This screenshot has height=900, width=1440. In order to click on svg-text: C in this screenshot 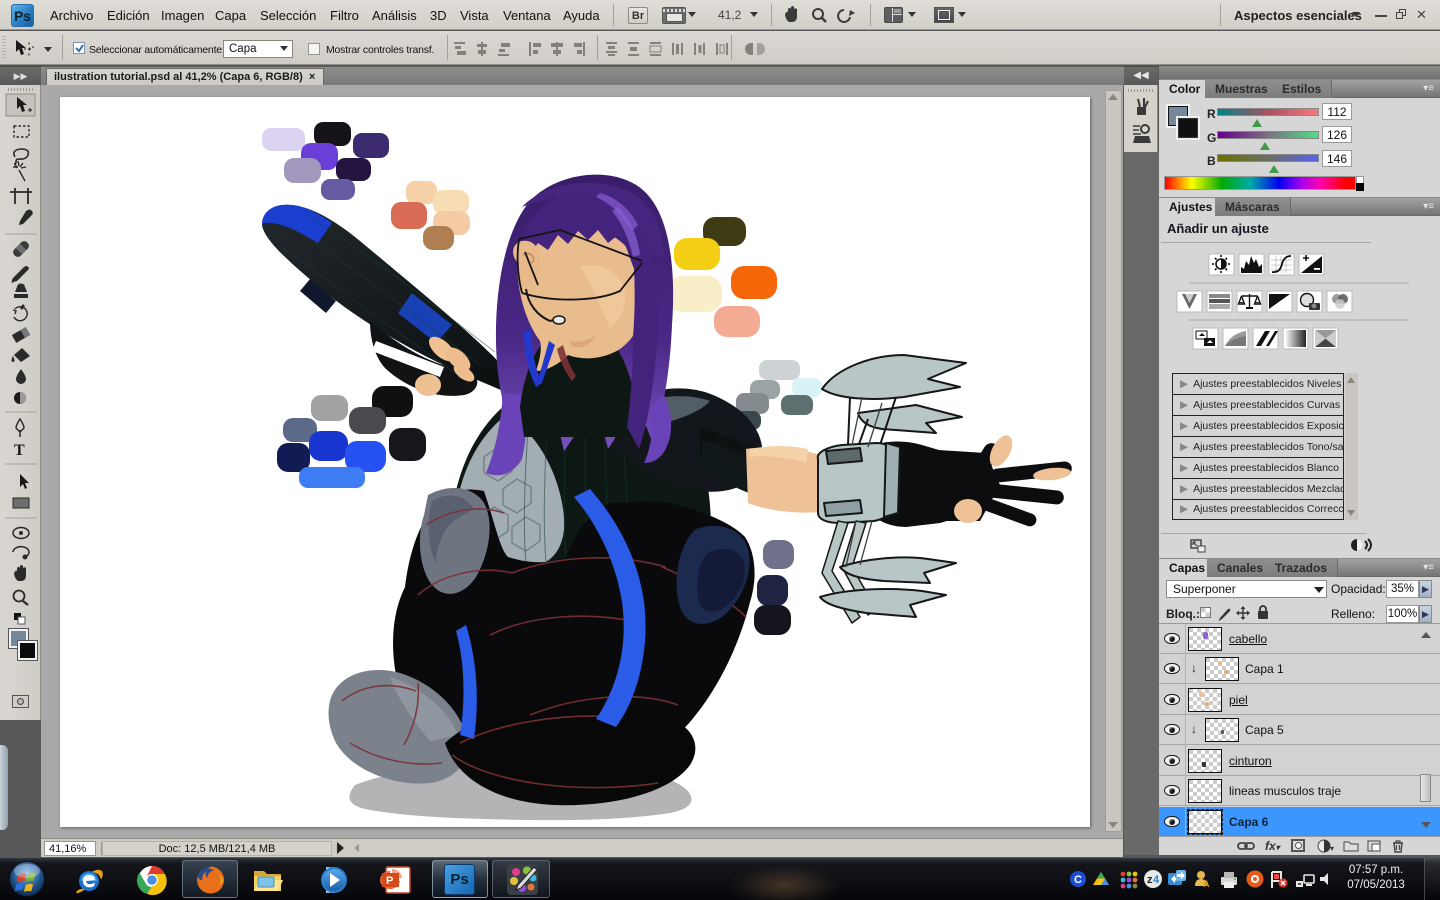, I will do `click(1078, 880)`.